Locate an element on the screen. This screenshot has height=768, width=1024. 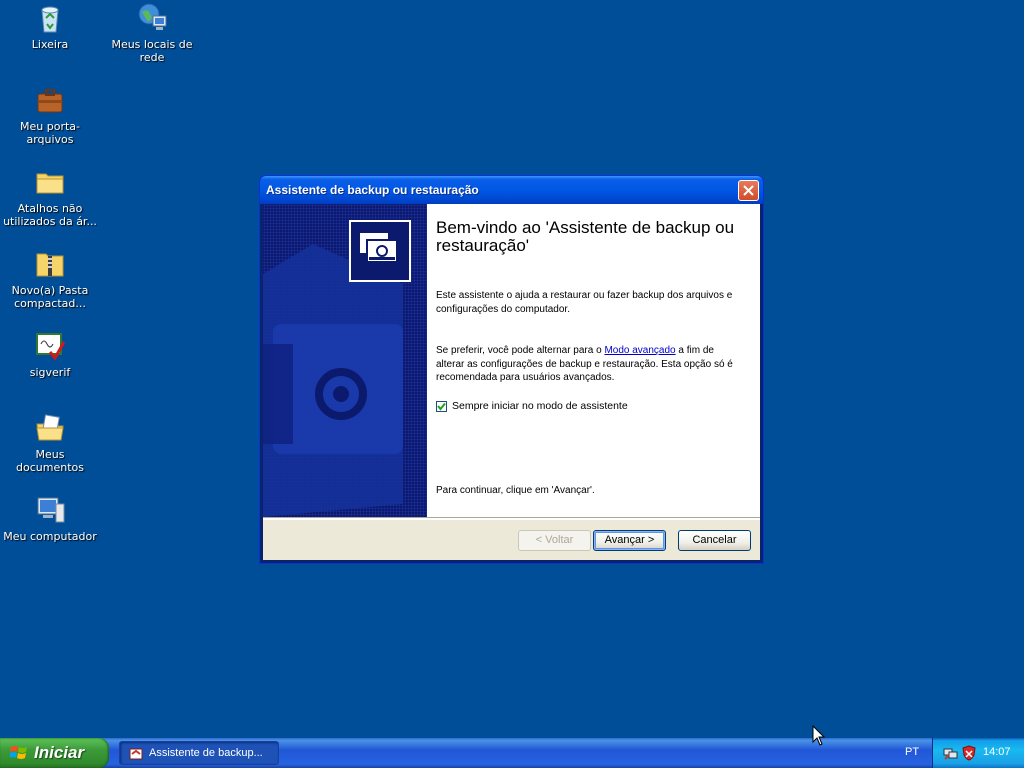
desktop-icon-my-documents: Meus documentos is located at coordinates (50, 443).